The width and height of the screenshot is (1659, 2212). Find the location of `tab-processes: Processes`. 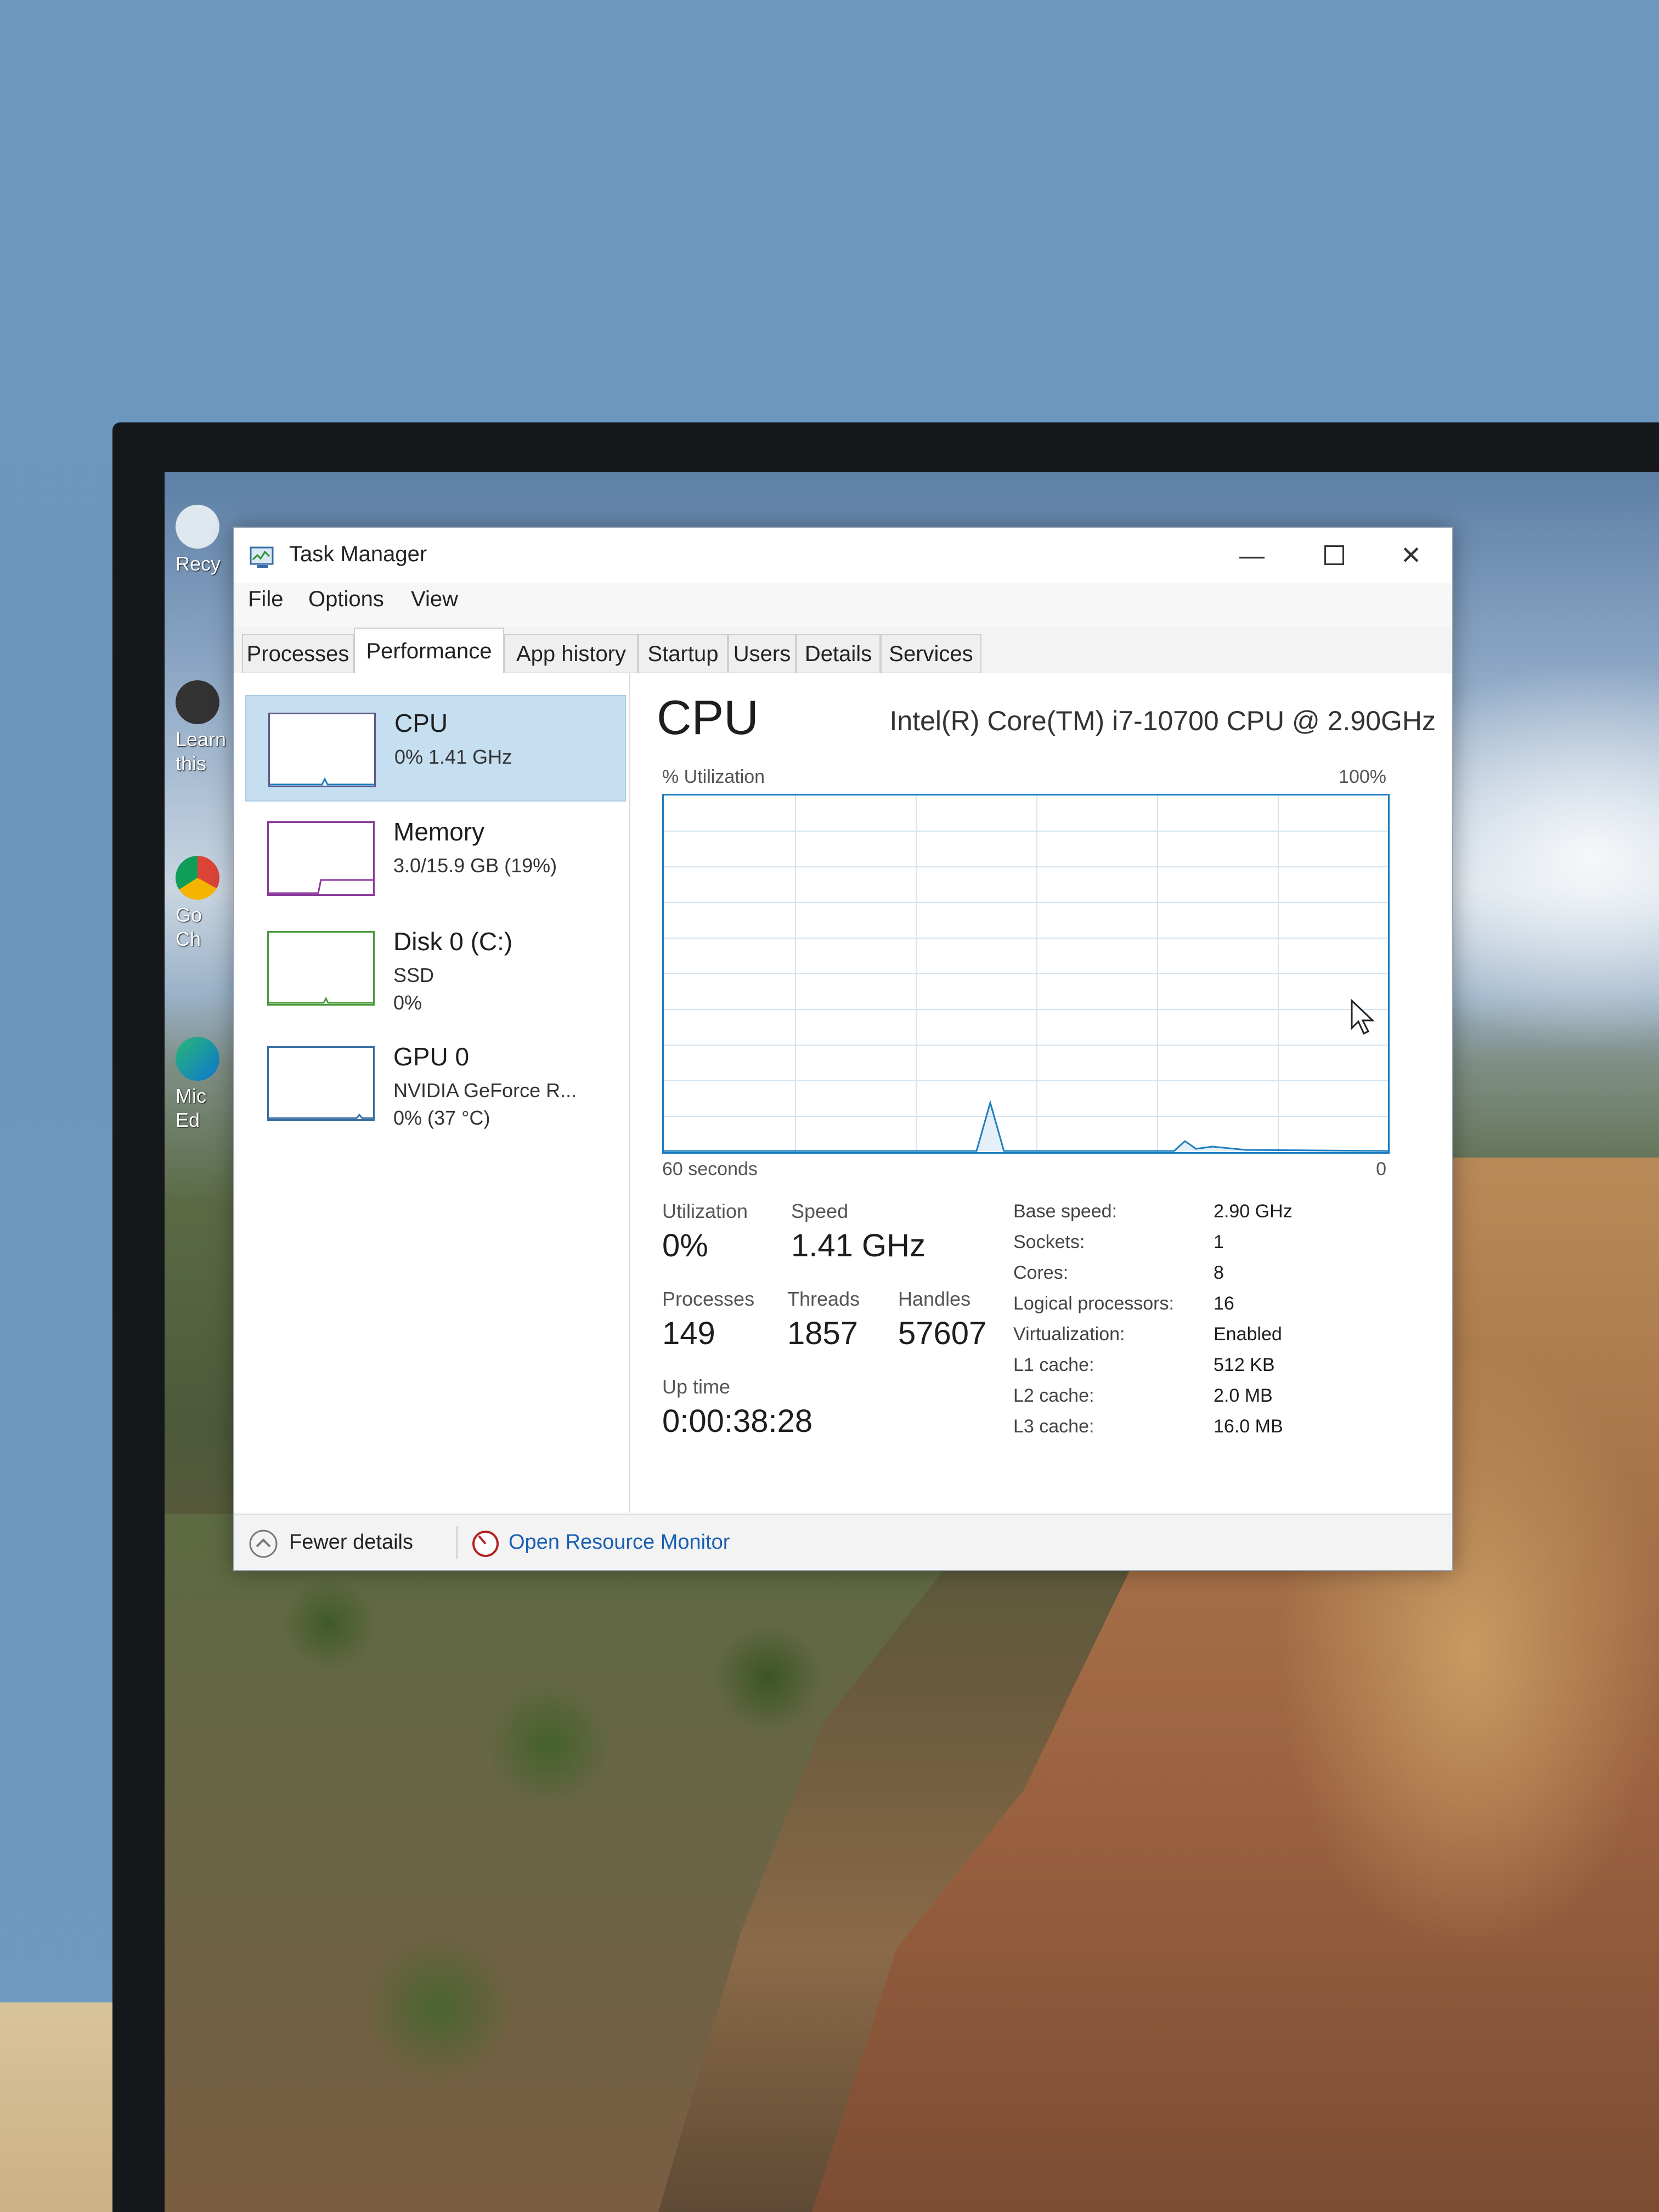

tab-processes: Processes is located at coordinates (298, 654).